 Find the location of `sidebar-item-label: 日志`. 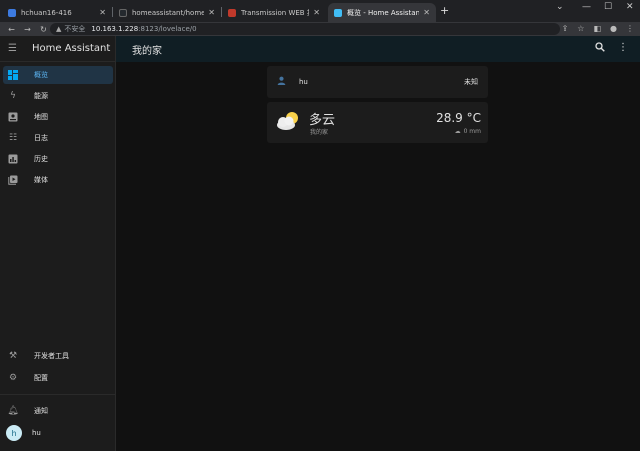

sidebar-item-label: 日志 is located at coordinates (41, 138).